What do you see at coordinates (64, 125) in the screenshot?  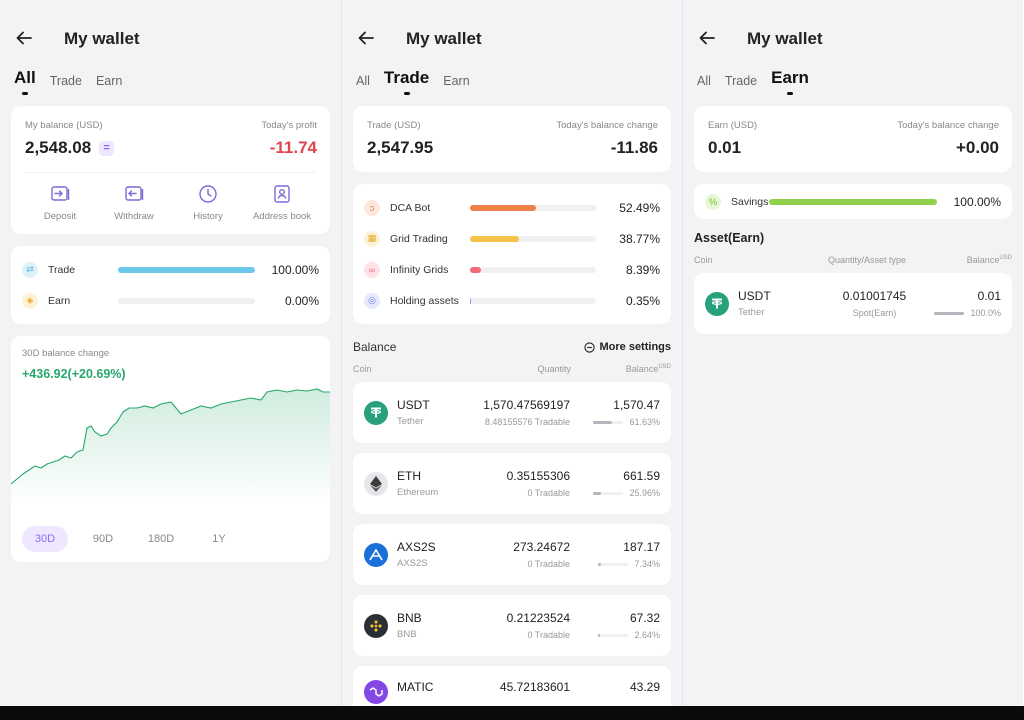 I see `balance-label: My balance (USD)` at bounding box center [64, 125].